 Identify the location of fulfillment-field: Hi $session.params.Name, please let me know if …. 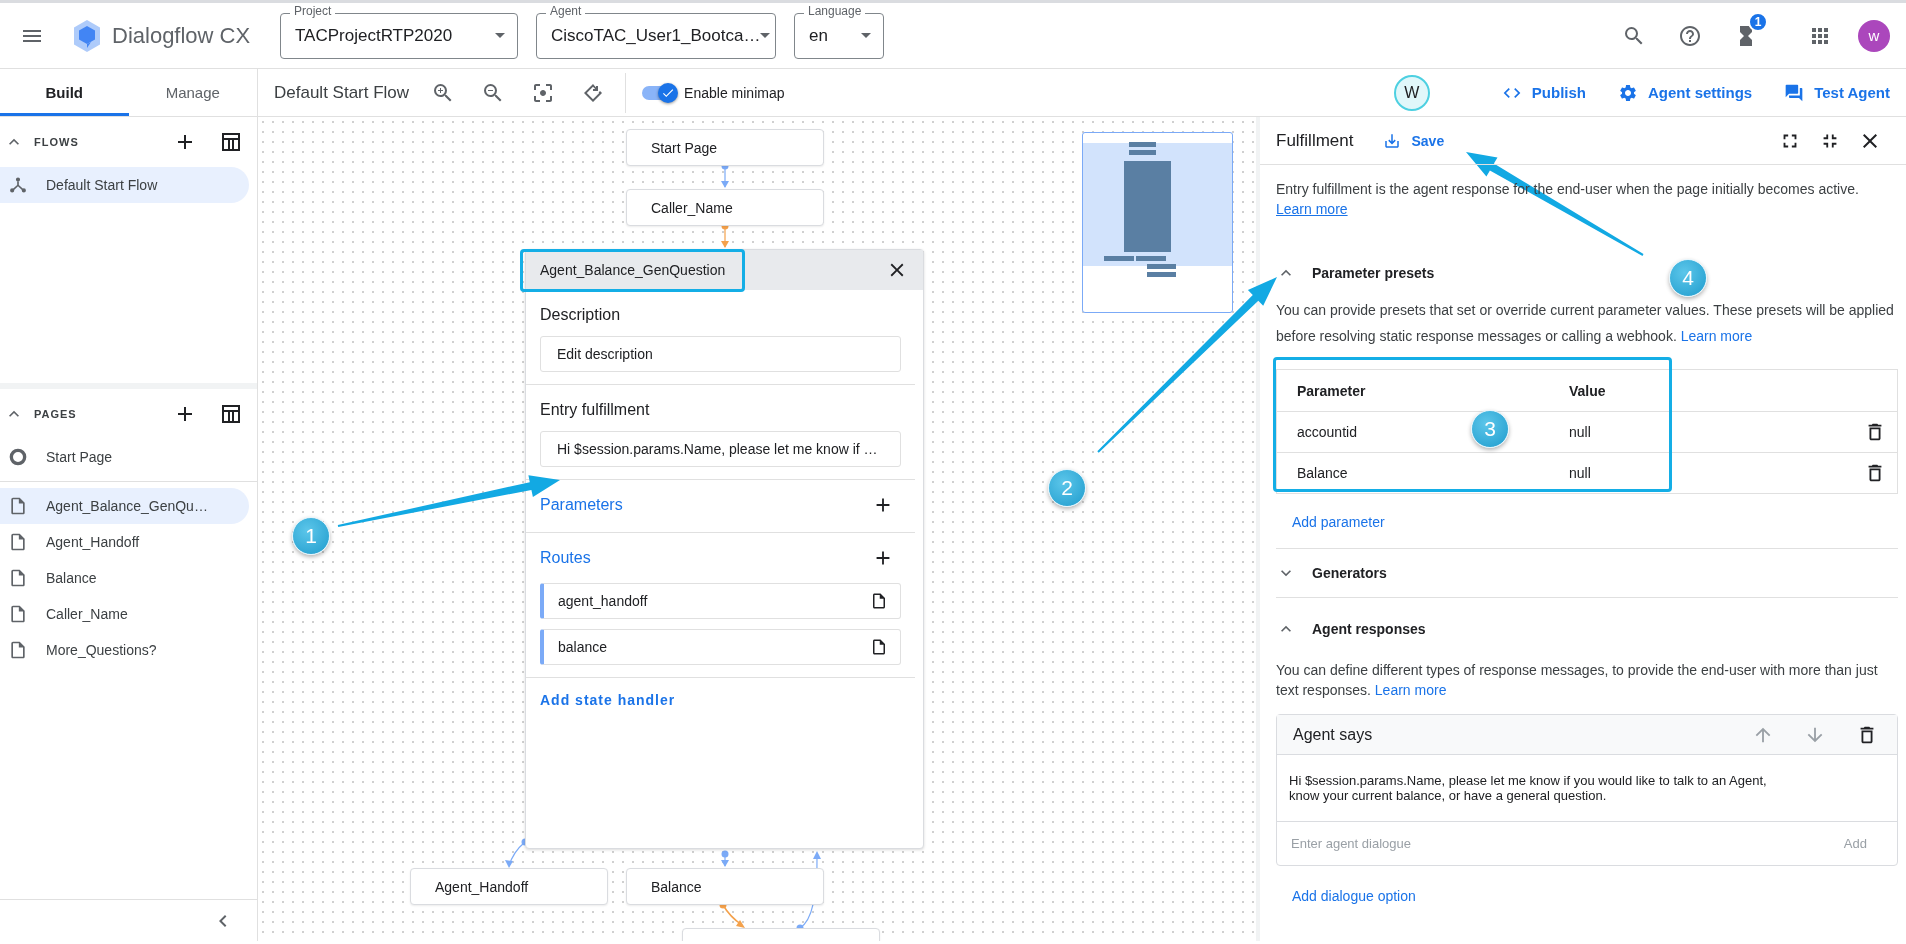
(720, 449).